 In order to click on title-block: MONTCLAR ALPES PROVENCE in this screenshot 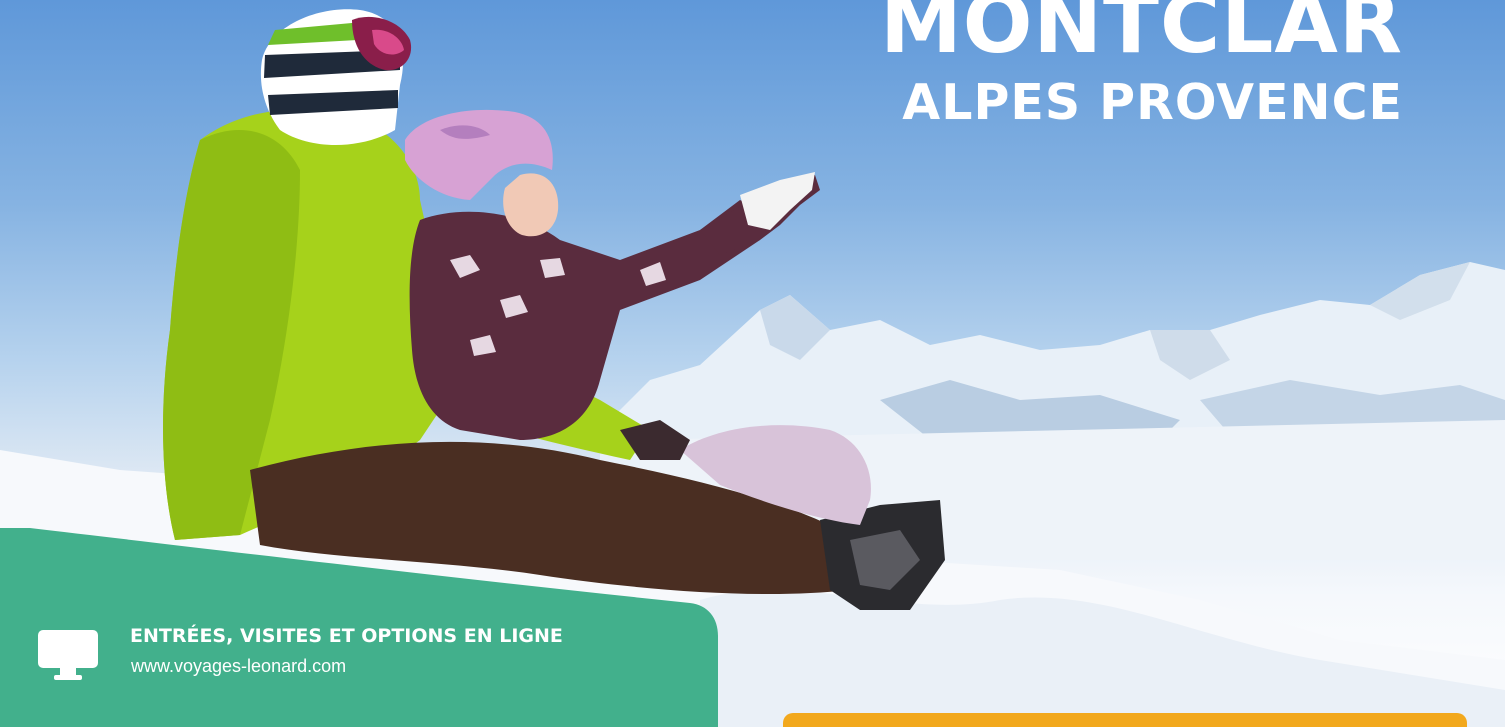, I will do `click(1141, 63)`.